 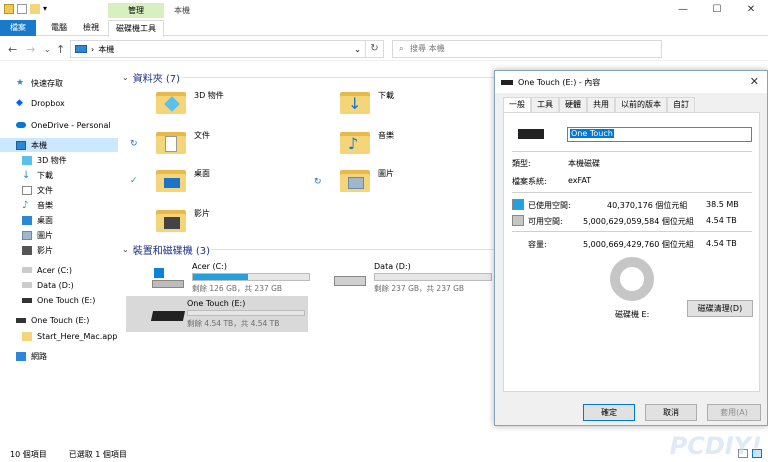 What do you see at coordinates (641, 104) in the screenshot?
I see `tab-previous-versions: 以前的版本` at bounding box center [641, 104].